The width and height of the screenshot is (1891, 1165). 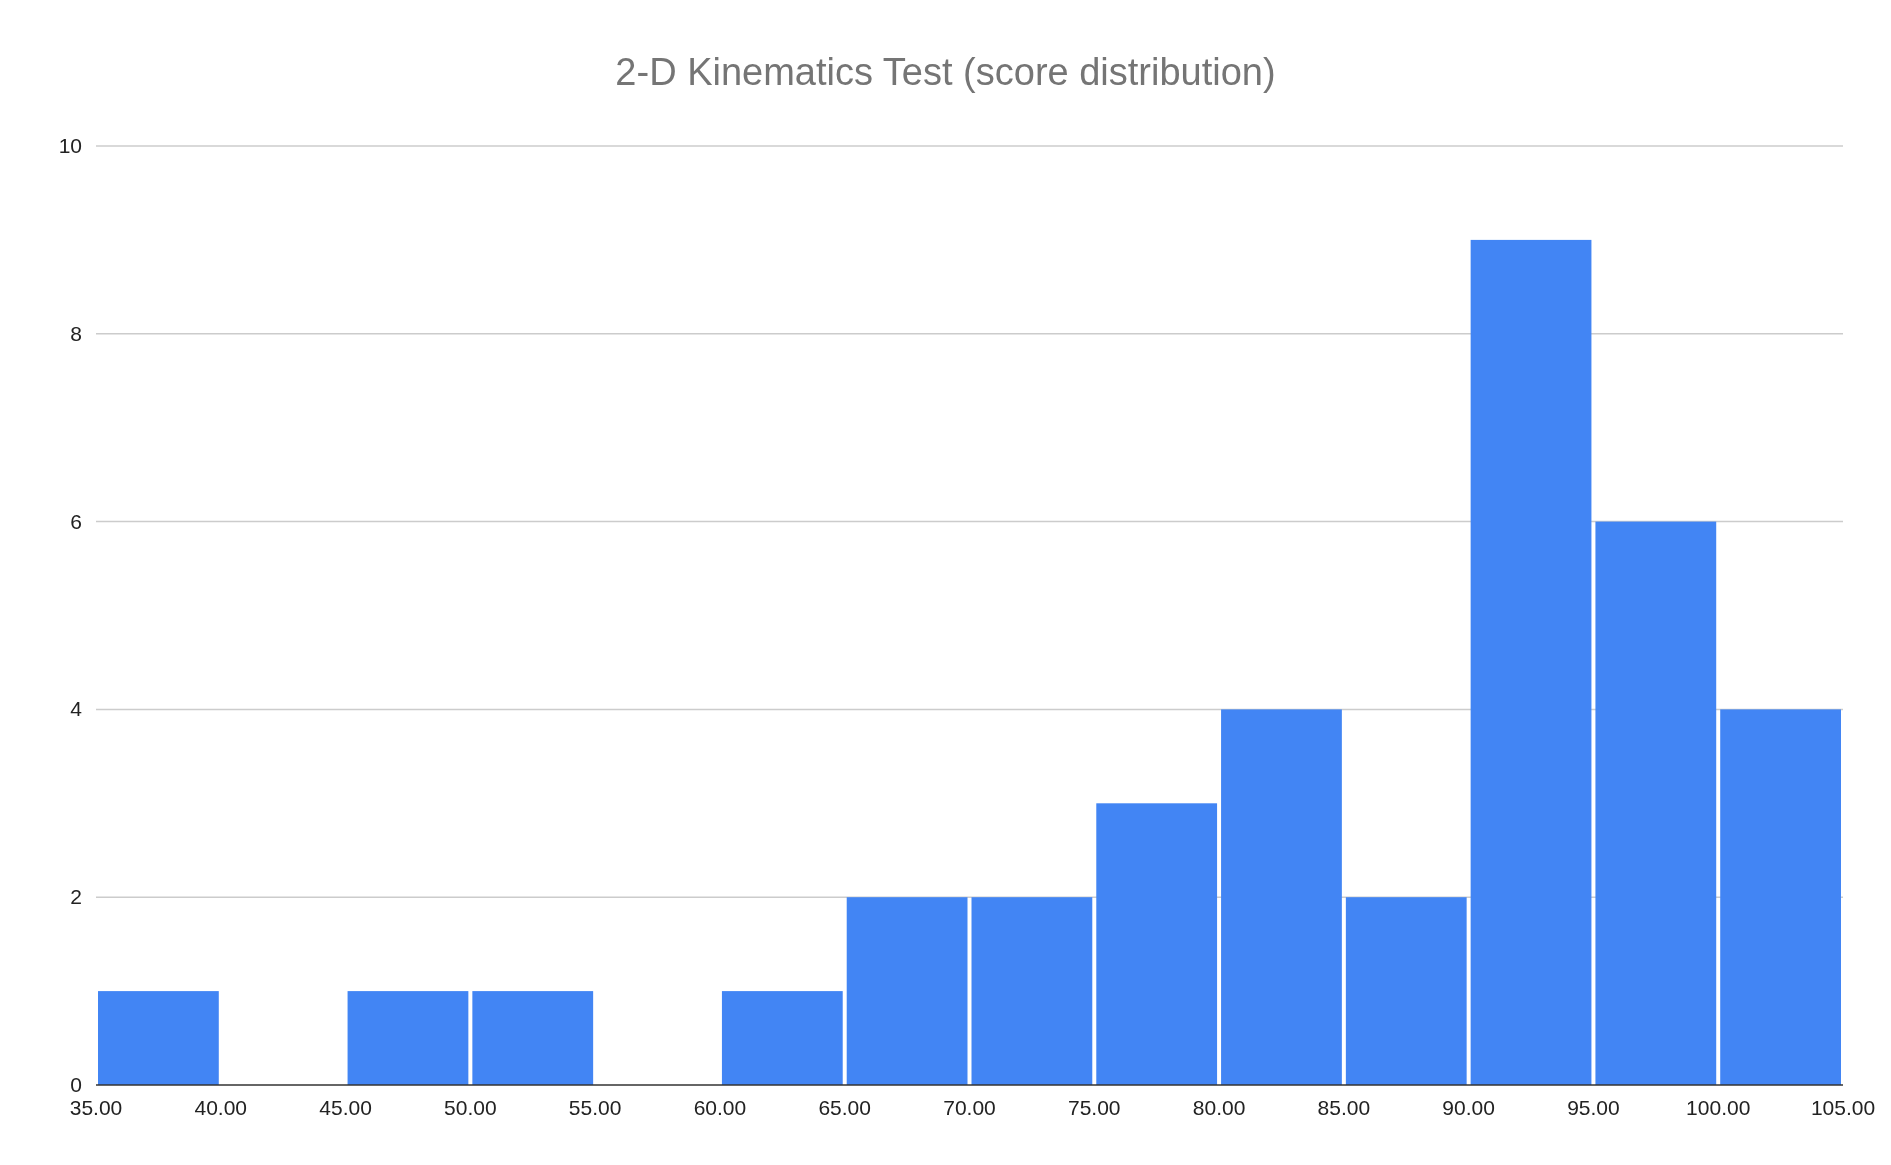 I want to click on x-tick-label: 95.00, so click(x=1593, y=1107).